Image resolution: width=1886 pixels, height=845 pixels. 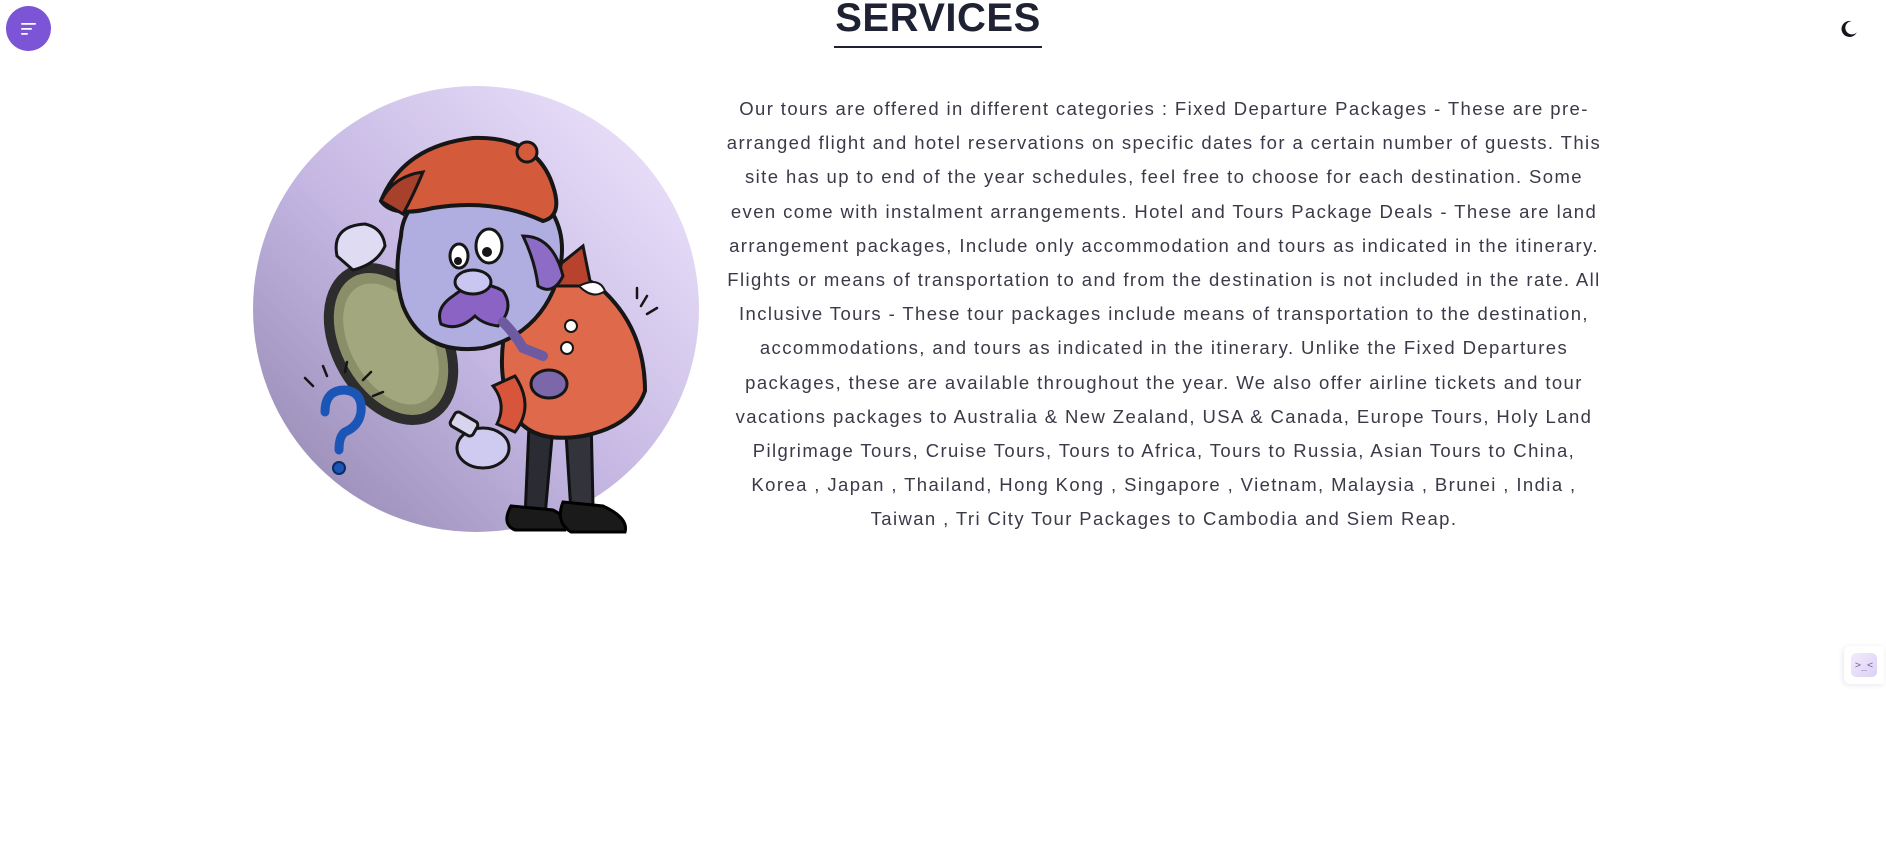 I want to click on page-title: SERVICES, so click(x=938, y=24).